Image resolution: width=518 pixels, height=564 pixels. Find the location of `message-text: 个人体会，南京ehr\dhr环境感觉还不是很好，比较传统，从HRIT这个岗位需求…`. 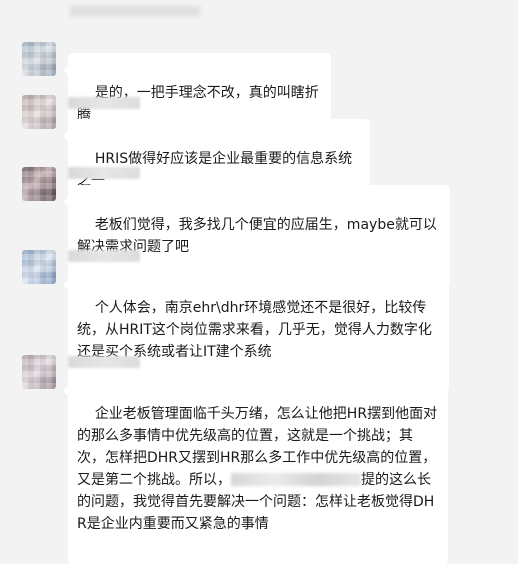

message-text: 个人体会，南京ehr\dhr环境感觉还不是很好，比较传统，从HRIT这个岗位需求… is located at coordinates (254, 330).